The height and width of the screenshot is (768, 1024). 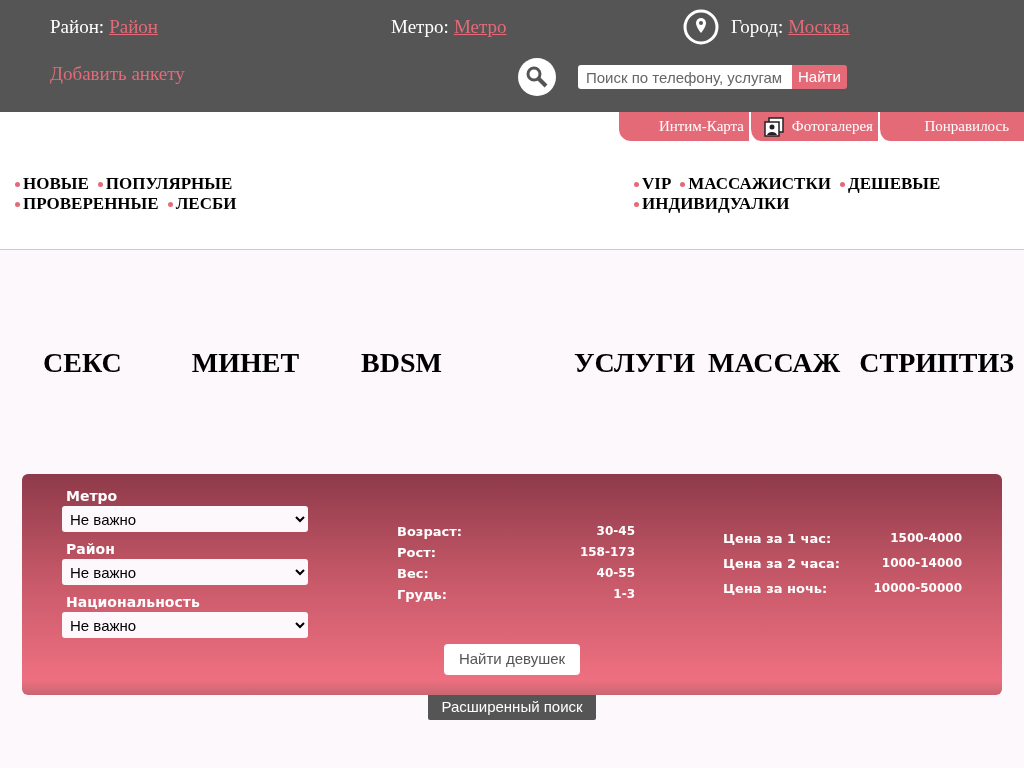 I want to click on price-label: Цена за 2 часа:, so click(x=781, y=564).